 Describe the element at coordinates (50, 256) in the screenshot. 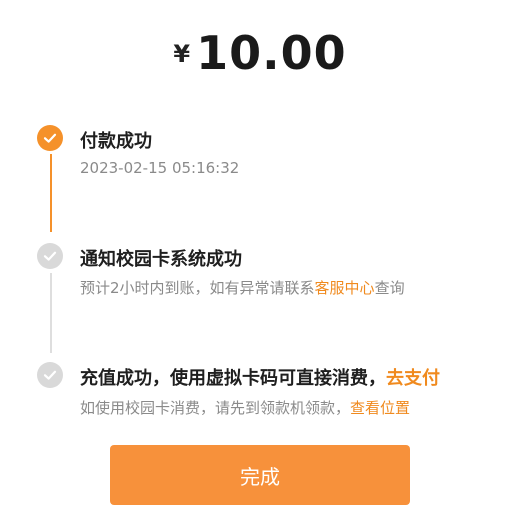

I see `step-2-check-icon` at that location.